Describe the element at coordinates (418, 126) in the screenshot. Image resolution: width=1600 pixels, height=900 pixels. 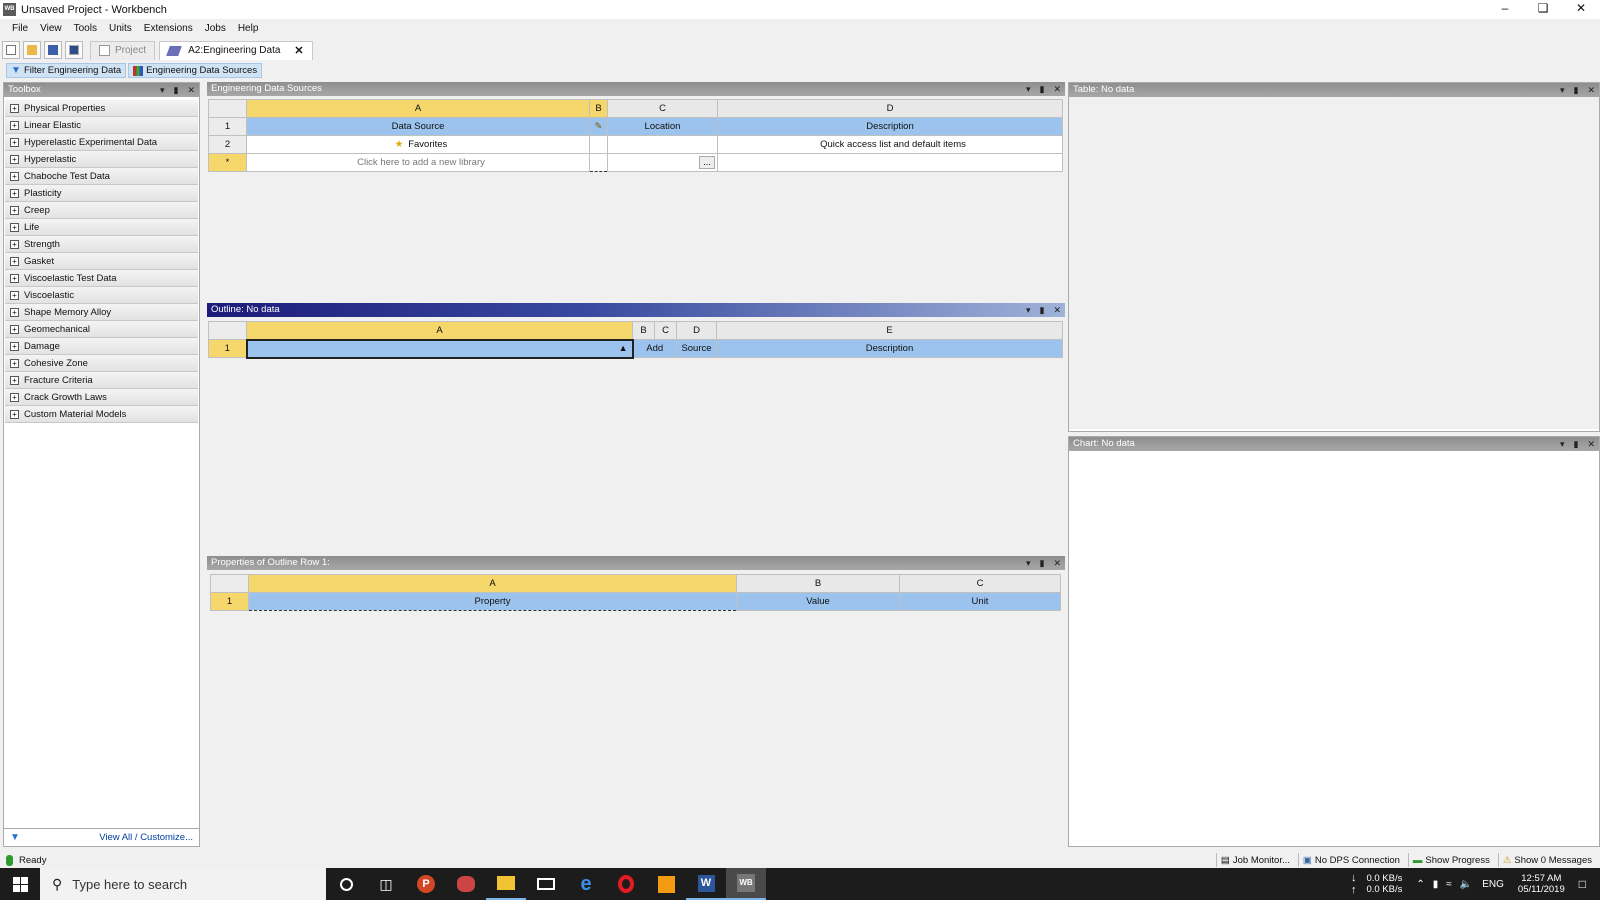
I see `cell: Data Source` at that location.